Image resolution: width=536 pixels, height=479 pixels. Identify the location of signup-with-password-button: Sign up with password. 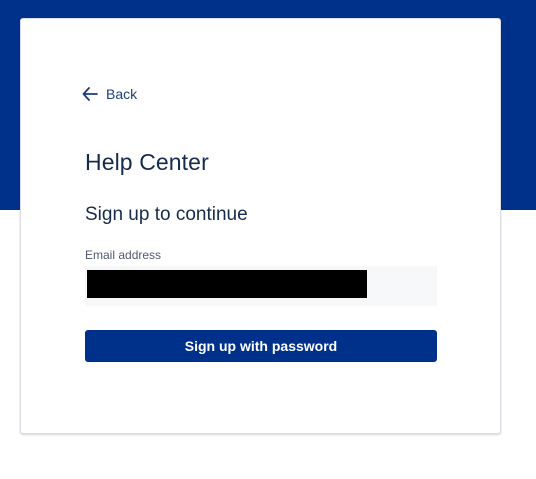
(261, 346).